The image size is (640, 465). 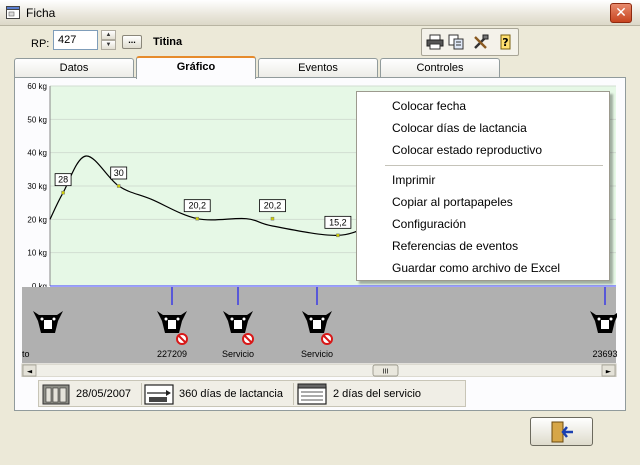 I want to click on menu-item-imprimir: Imprimir, so click(x=413, y=180).